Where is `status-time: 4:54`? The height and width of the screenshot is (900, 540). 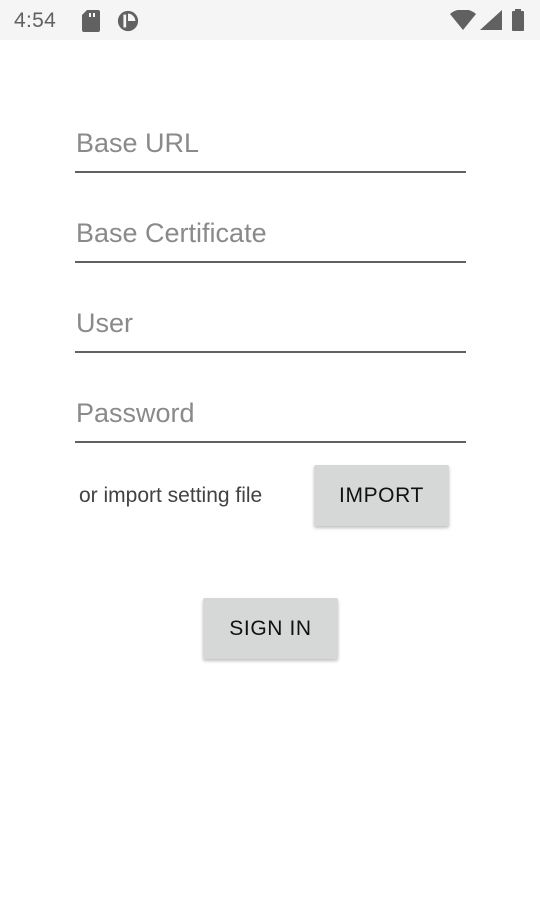
status-time: 4:54 is located at coordinates (35, 20).